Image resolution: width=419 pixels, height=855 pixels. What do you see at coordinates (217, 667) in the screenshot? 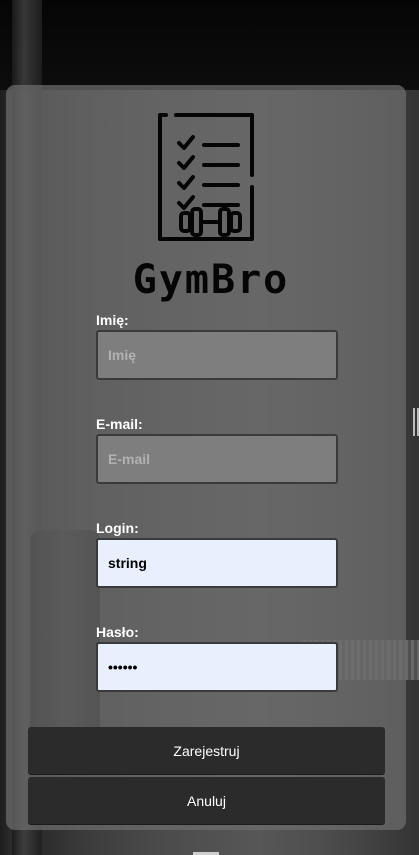
I see `password-input` at bounding box center [217, 667].